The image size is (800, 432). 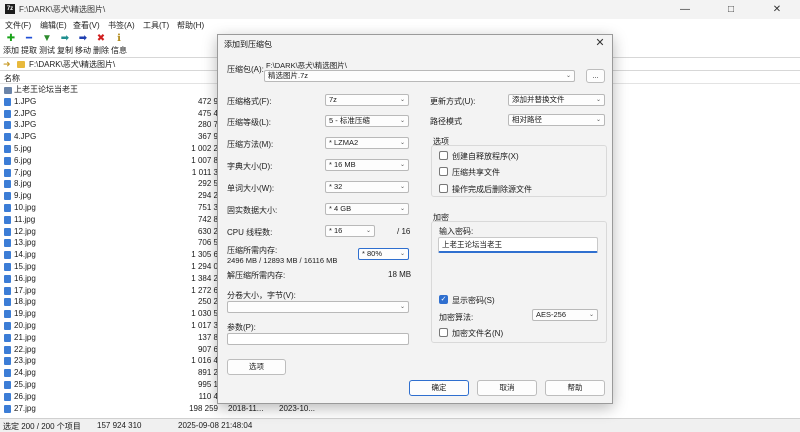 I want to click on solid-label: 固实数据大小:, so click(x=252, y=210).